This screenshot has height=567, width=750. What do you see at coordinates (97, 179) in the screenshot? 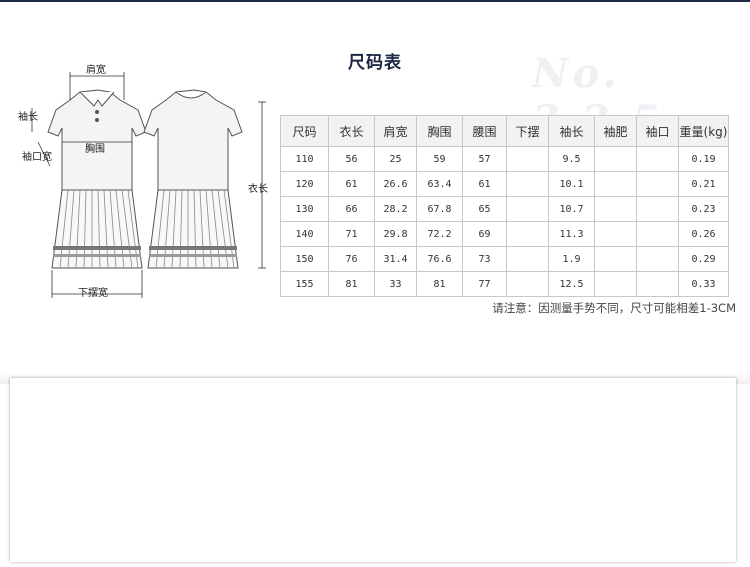
I see `front-dress-drawing` at bounding box center [97, 179].